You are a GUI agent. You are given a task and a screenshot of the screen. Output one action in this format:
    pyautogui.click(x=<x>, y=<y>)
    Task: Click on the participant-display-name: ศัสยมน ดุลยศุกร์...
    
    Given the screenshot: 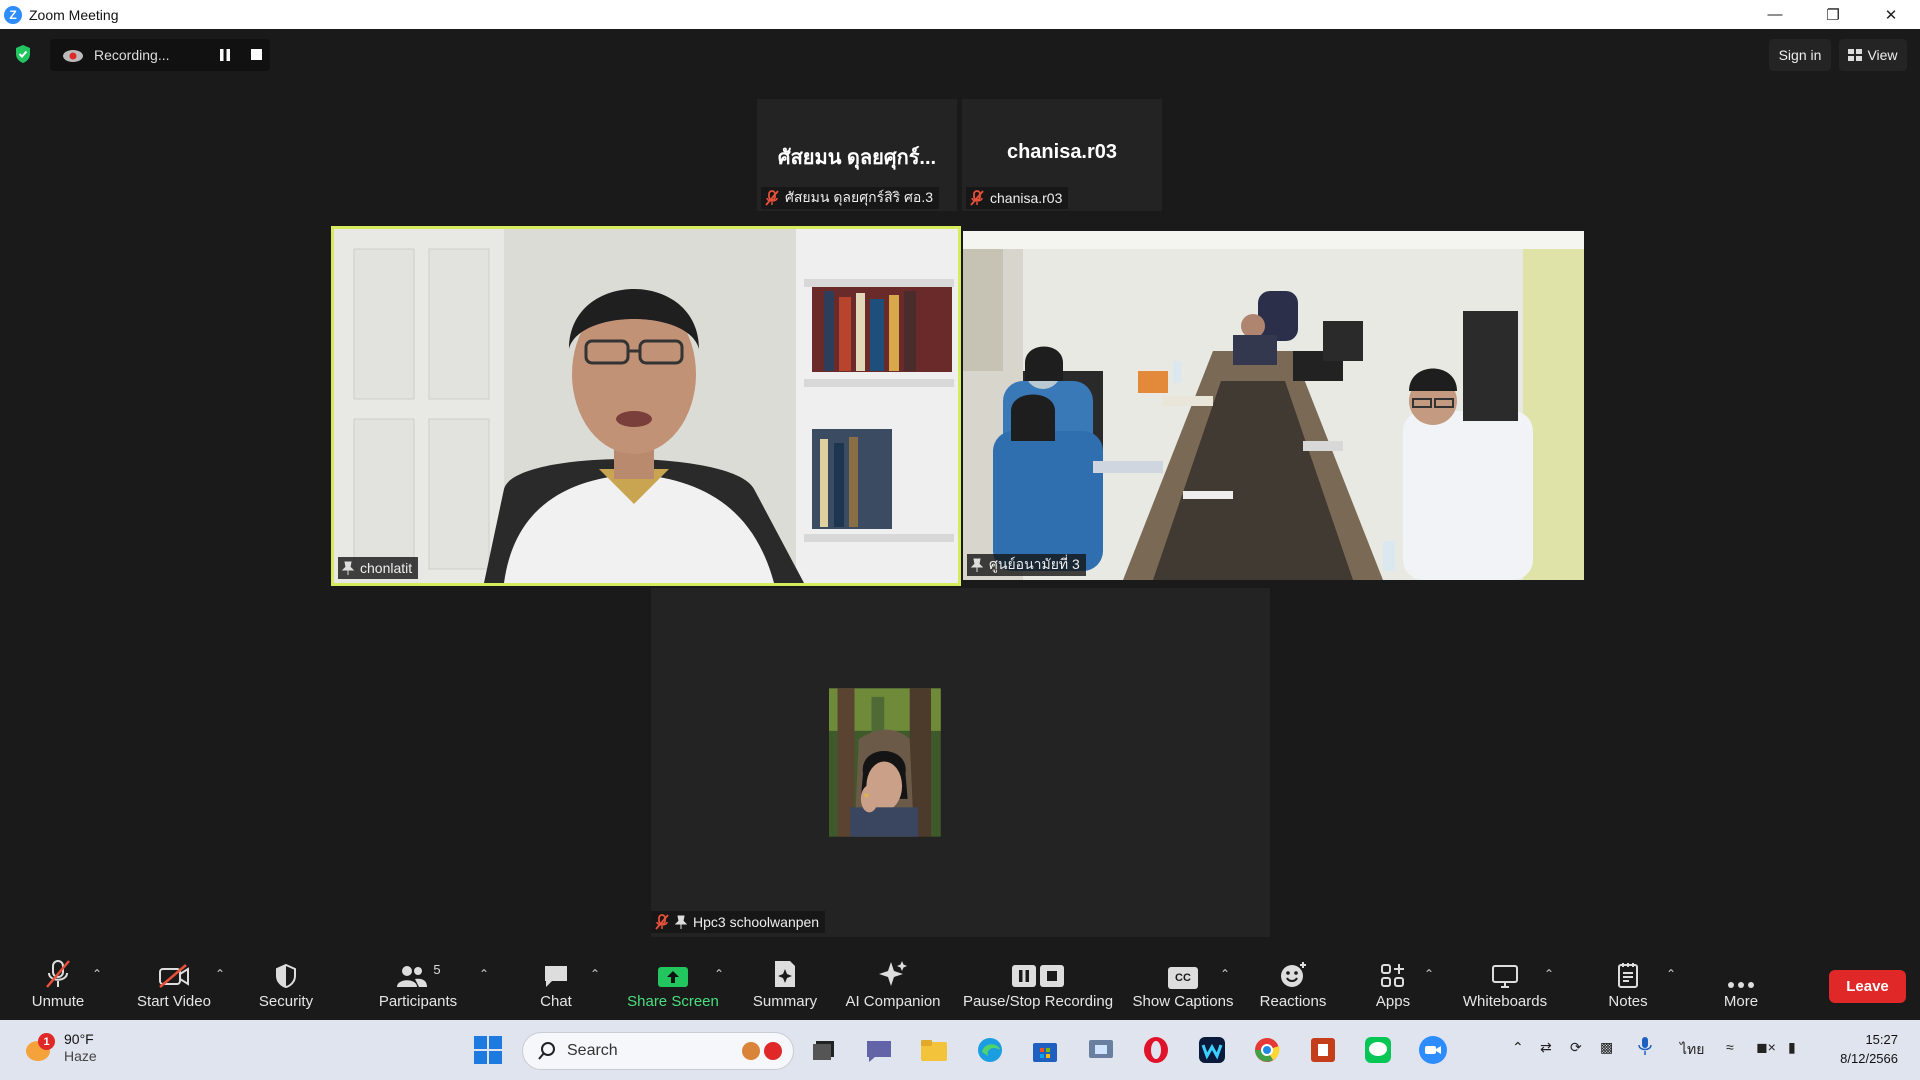 What is the action you would take?
    pyautogui.click(x=857, y=158)
    